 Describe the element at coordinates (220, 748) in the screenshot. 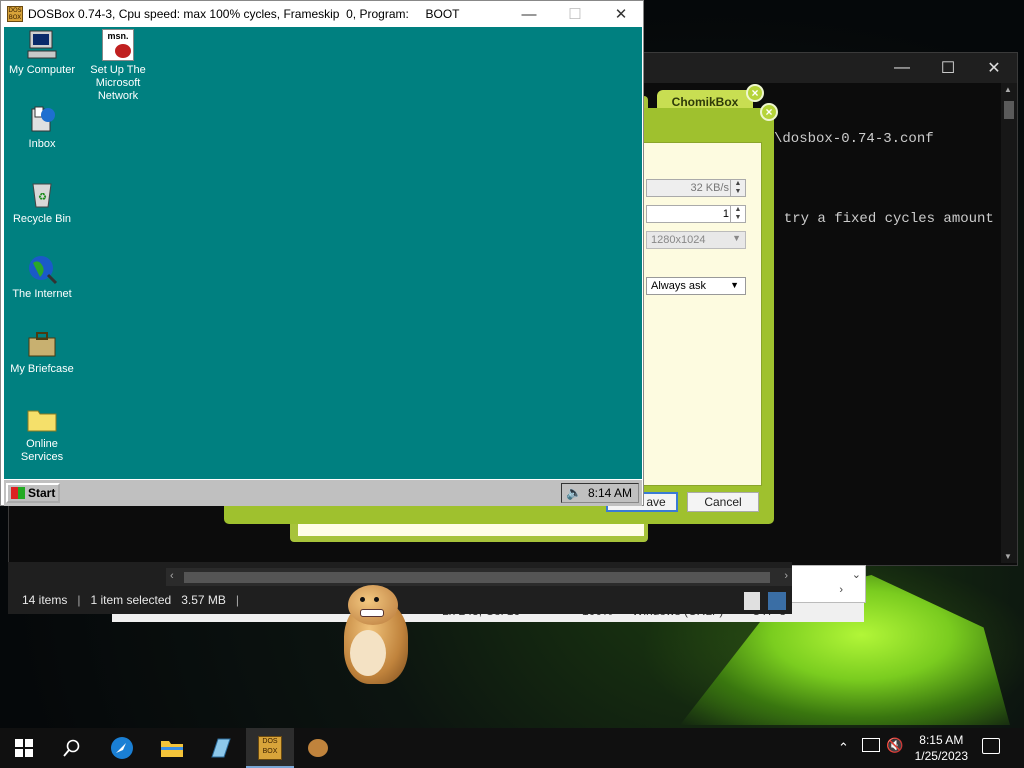

I see `notepad-icon` at that location.